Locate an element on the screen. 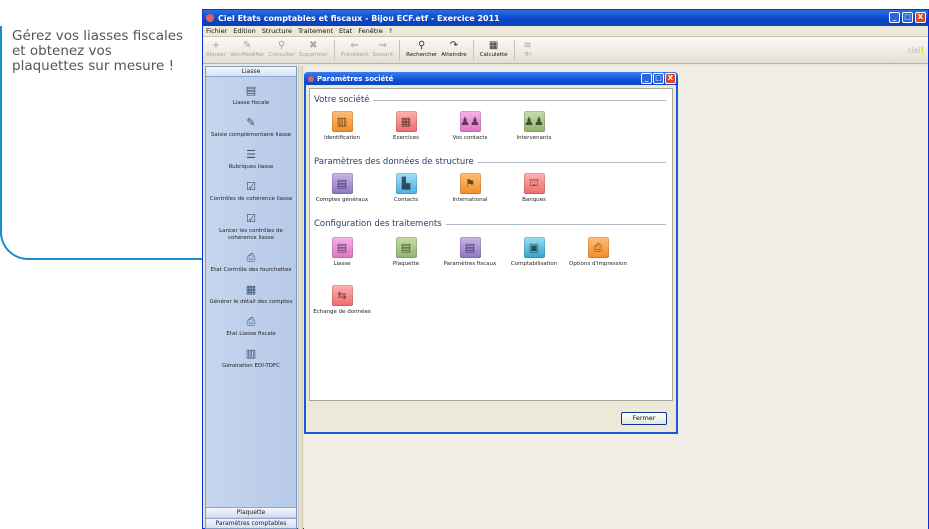 The image size is (929, 529). maximize-button: □ is located at coordinates (907, 17).